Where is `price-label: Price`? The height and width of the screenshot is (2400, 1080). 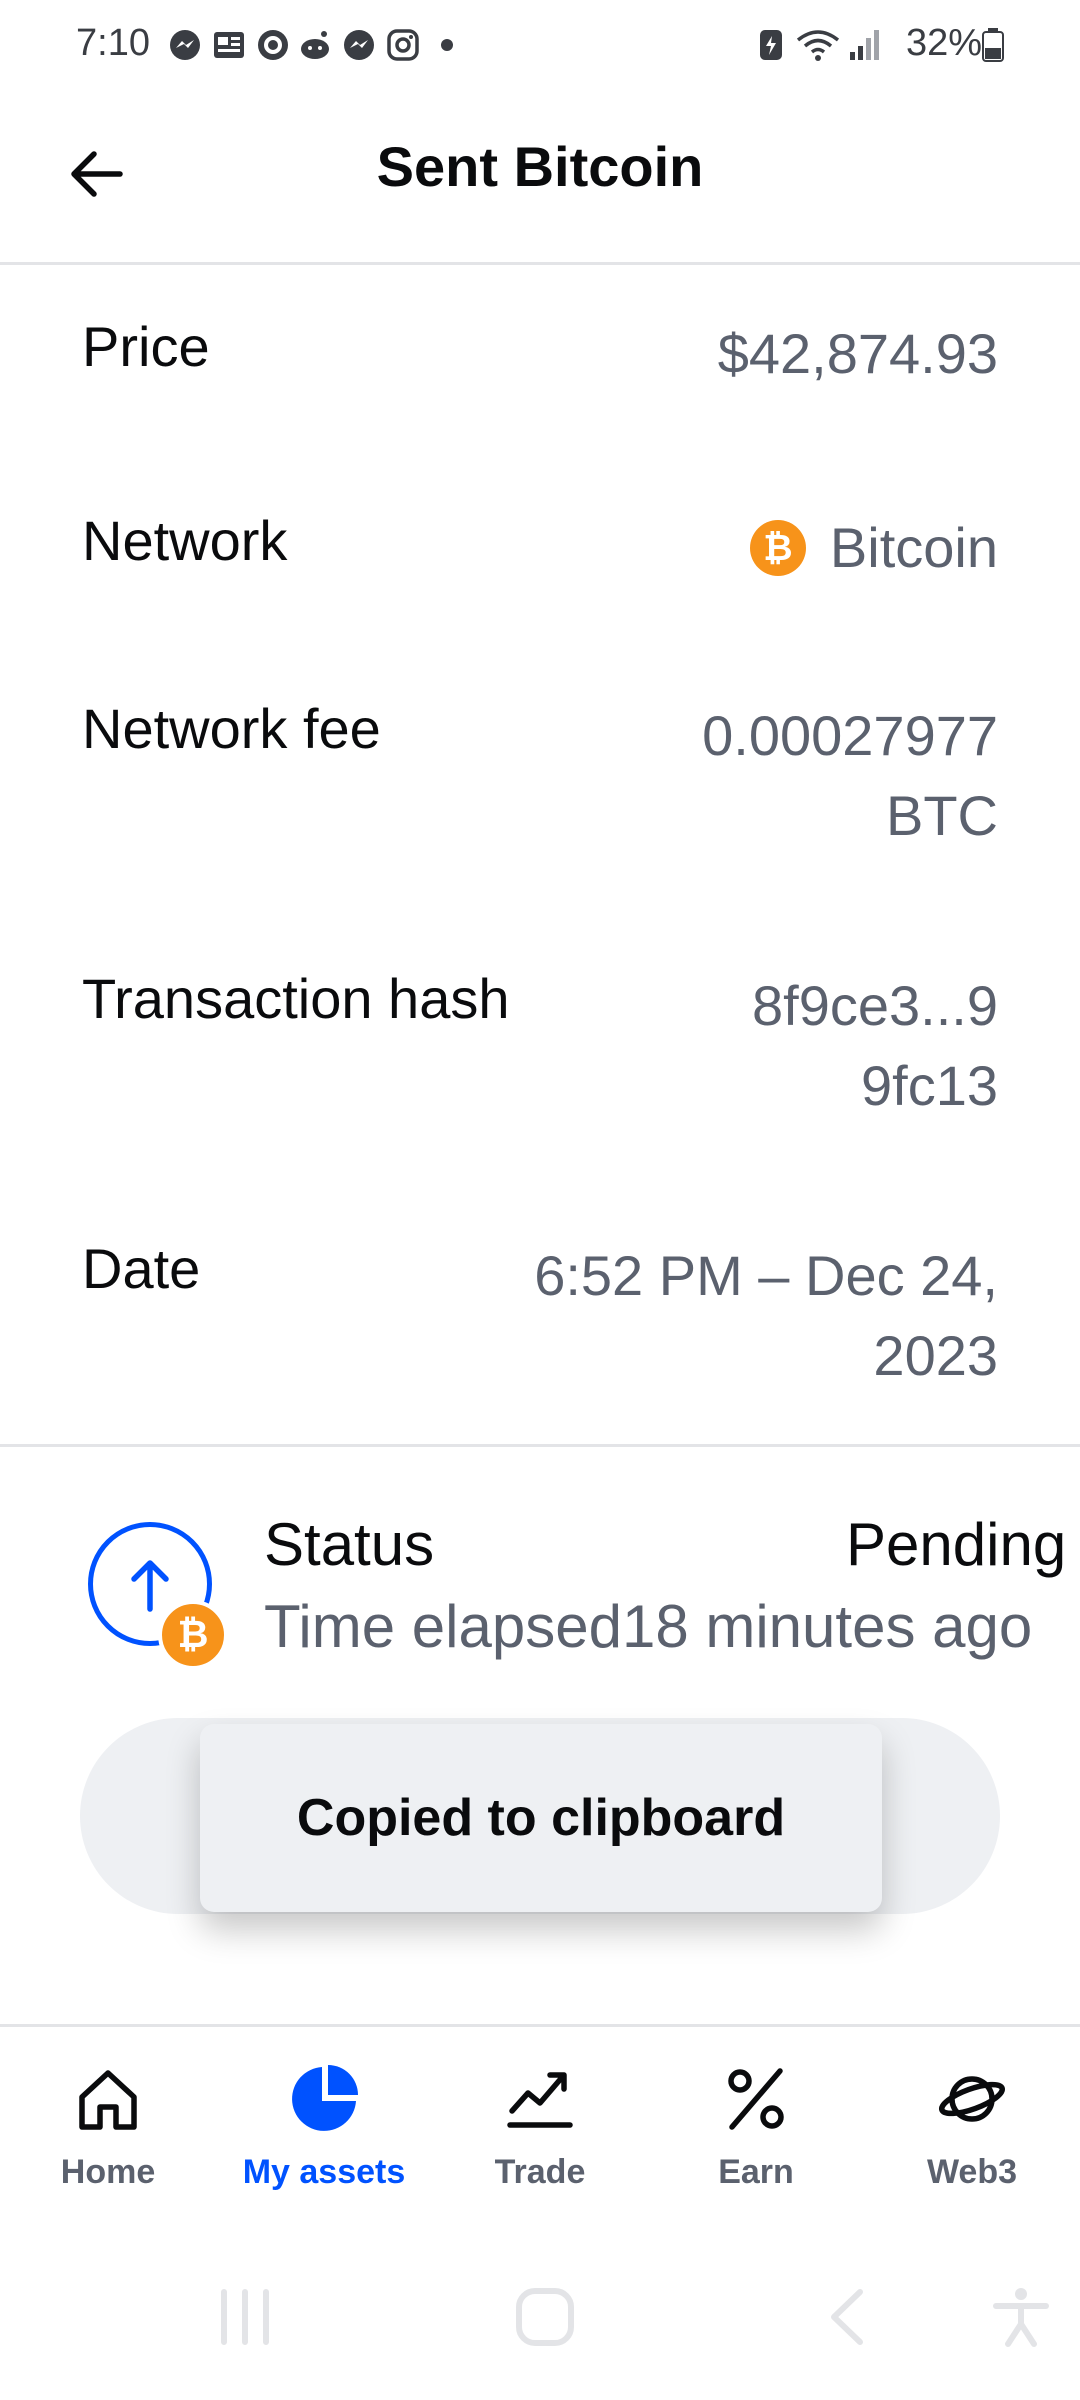 price-label: Price is located at coordinates (146, 346).